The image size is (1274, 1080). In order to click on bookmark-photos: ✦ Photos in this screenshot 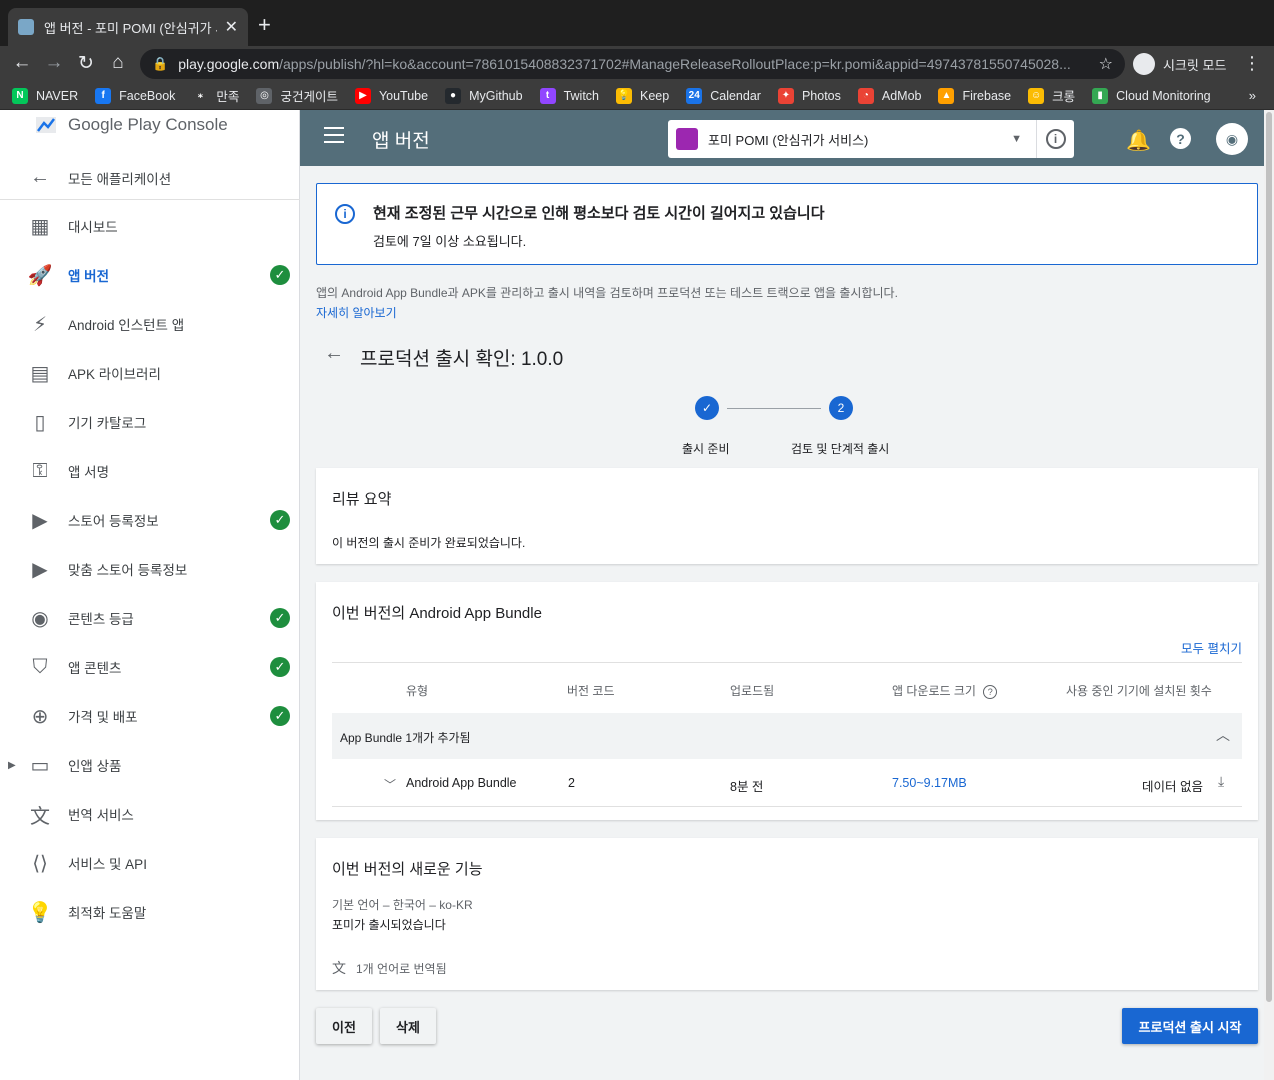, I will do `click(809, 95)`.